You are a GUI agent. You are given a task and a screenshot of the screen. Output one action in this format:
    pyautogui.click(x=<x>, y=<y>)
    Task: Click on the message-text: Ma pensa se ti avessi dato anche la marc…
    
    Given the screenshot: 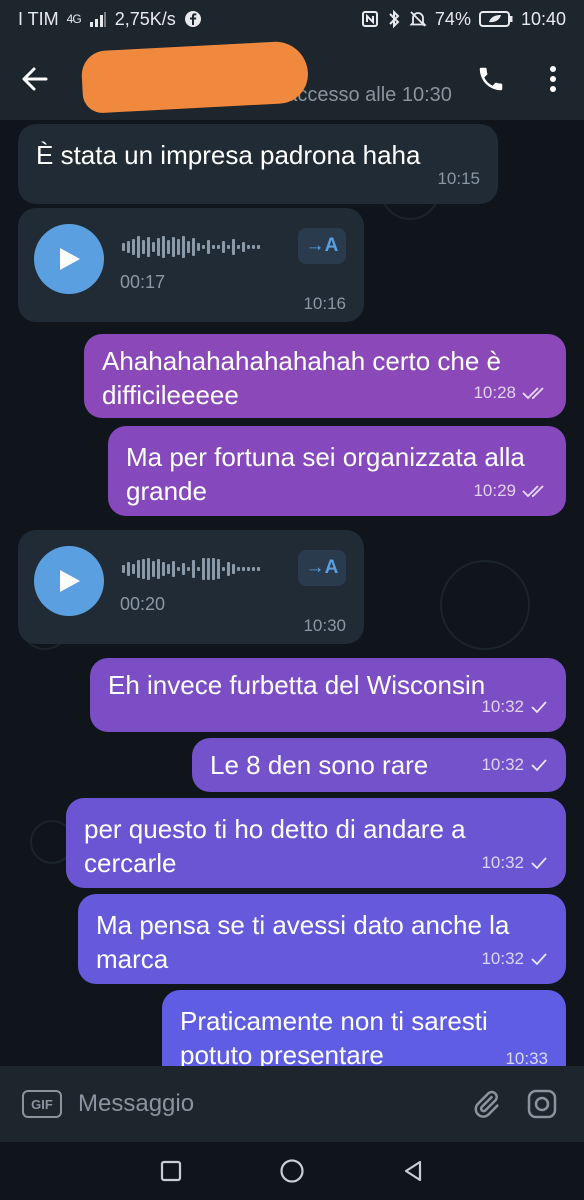 What is the action you would take?
    pyautogui.click(x=303, y=942)
    